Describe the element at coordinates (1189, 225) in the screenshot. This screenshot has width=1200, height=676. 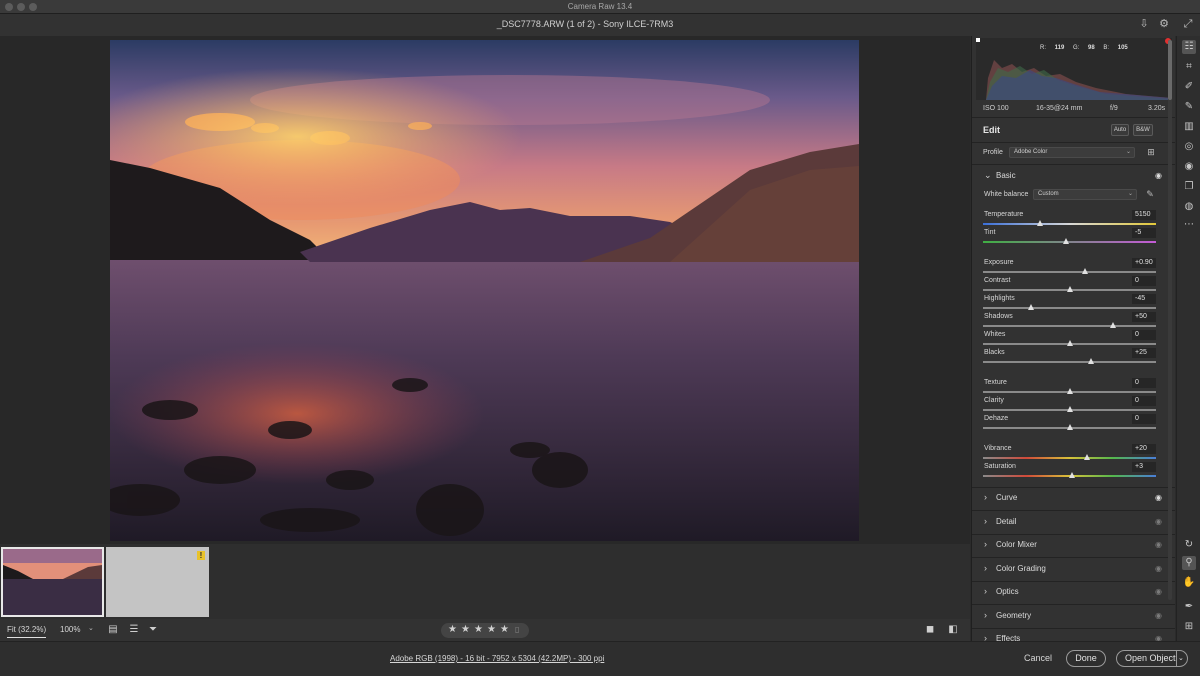
I see `more-icon: ⋯` at that location.